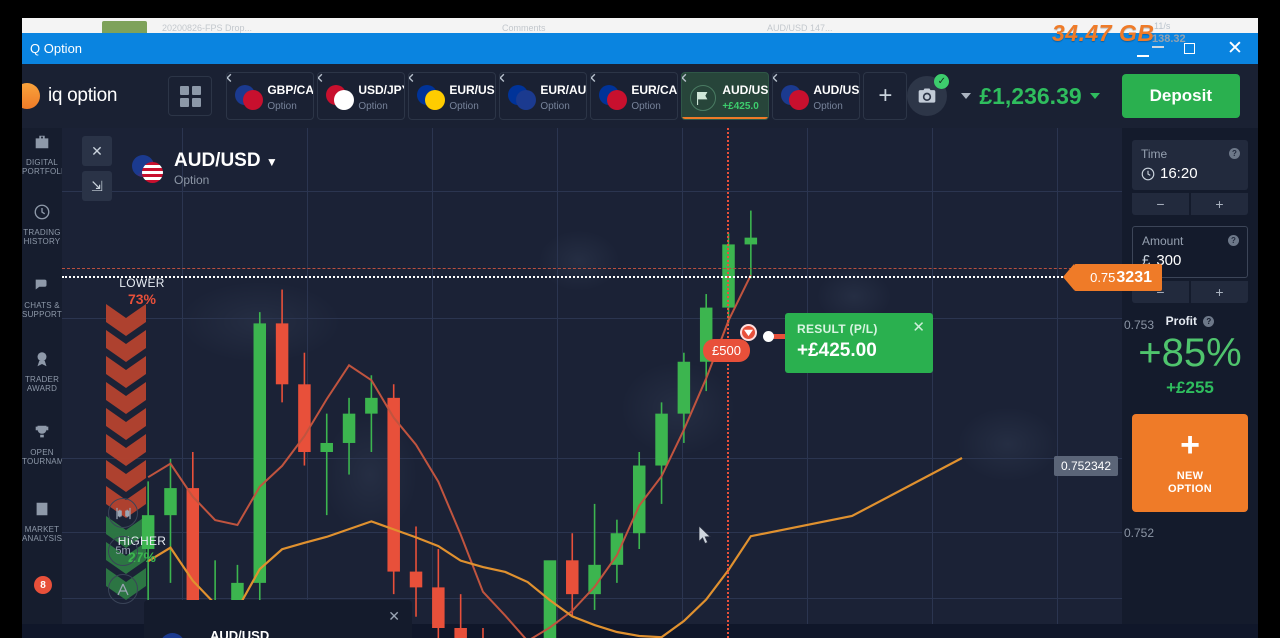 The image size is (1280, 638). I want to click on screenshot-control: ✓, so click(928, 95).